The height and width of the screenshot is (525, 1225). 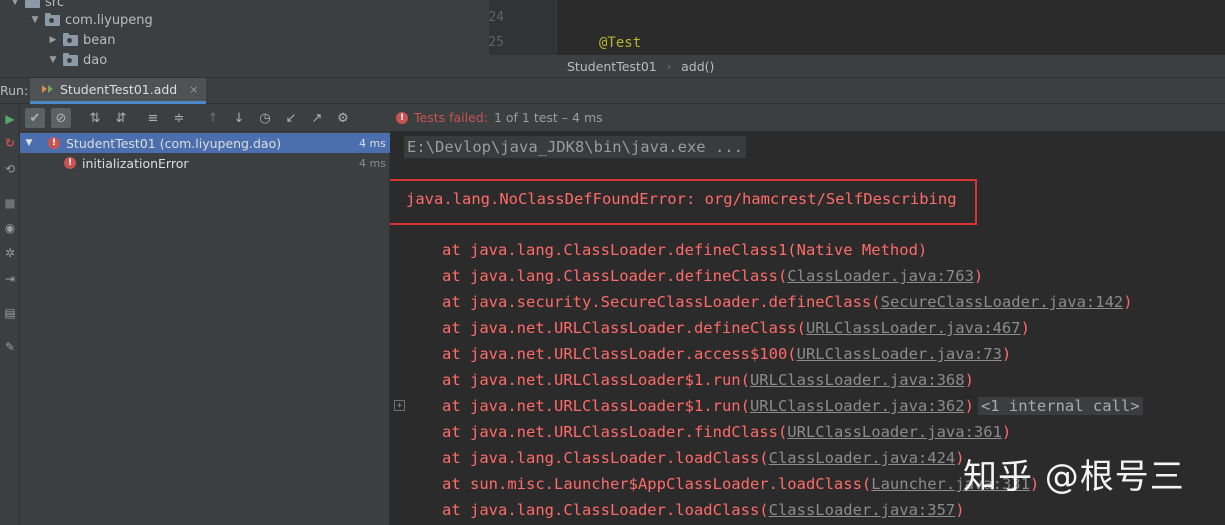 I want to click on code-editor: 24 25 @Test, so click(x=857, y=27).